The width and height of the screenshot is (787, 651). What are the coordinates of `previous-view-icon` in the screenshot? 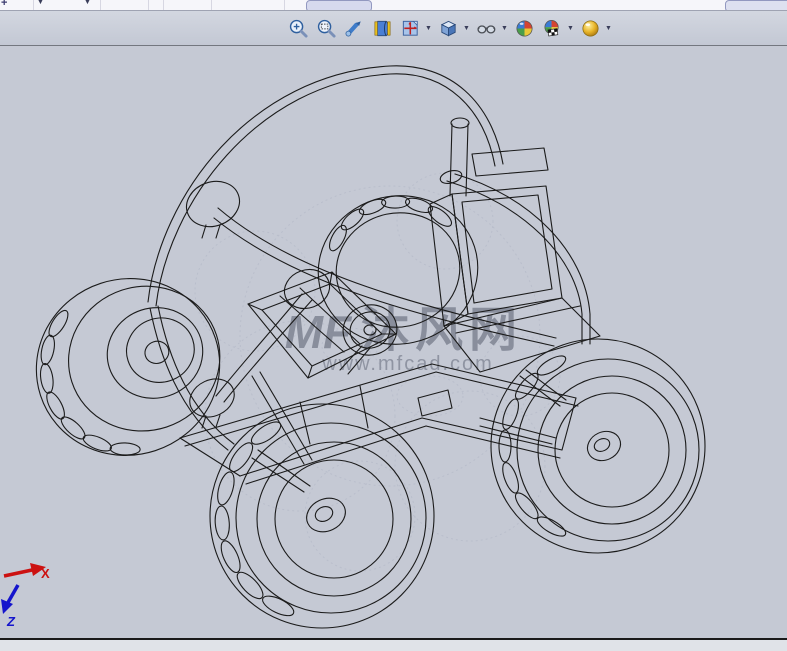 It's located at (382, 28).